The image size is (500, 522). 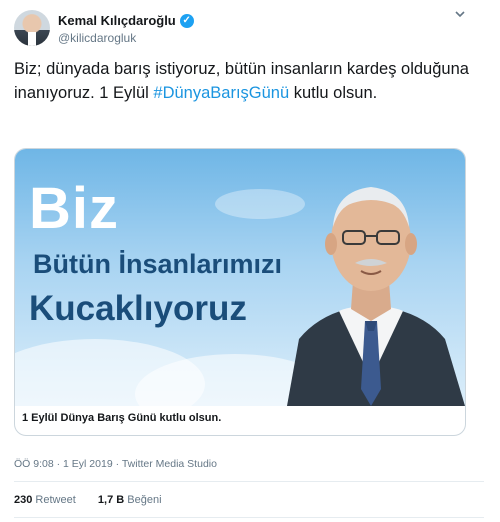 I want to click on retweets-label: Retweet, so click(x=55, y=500).